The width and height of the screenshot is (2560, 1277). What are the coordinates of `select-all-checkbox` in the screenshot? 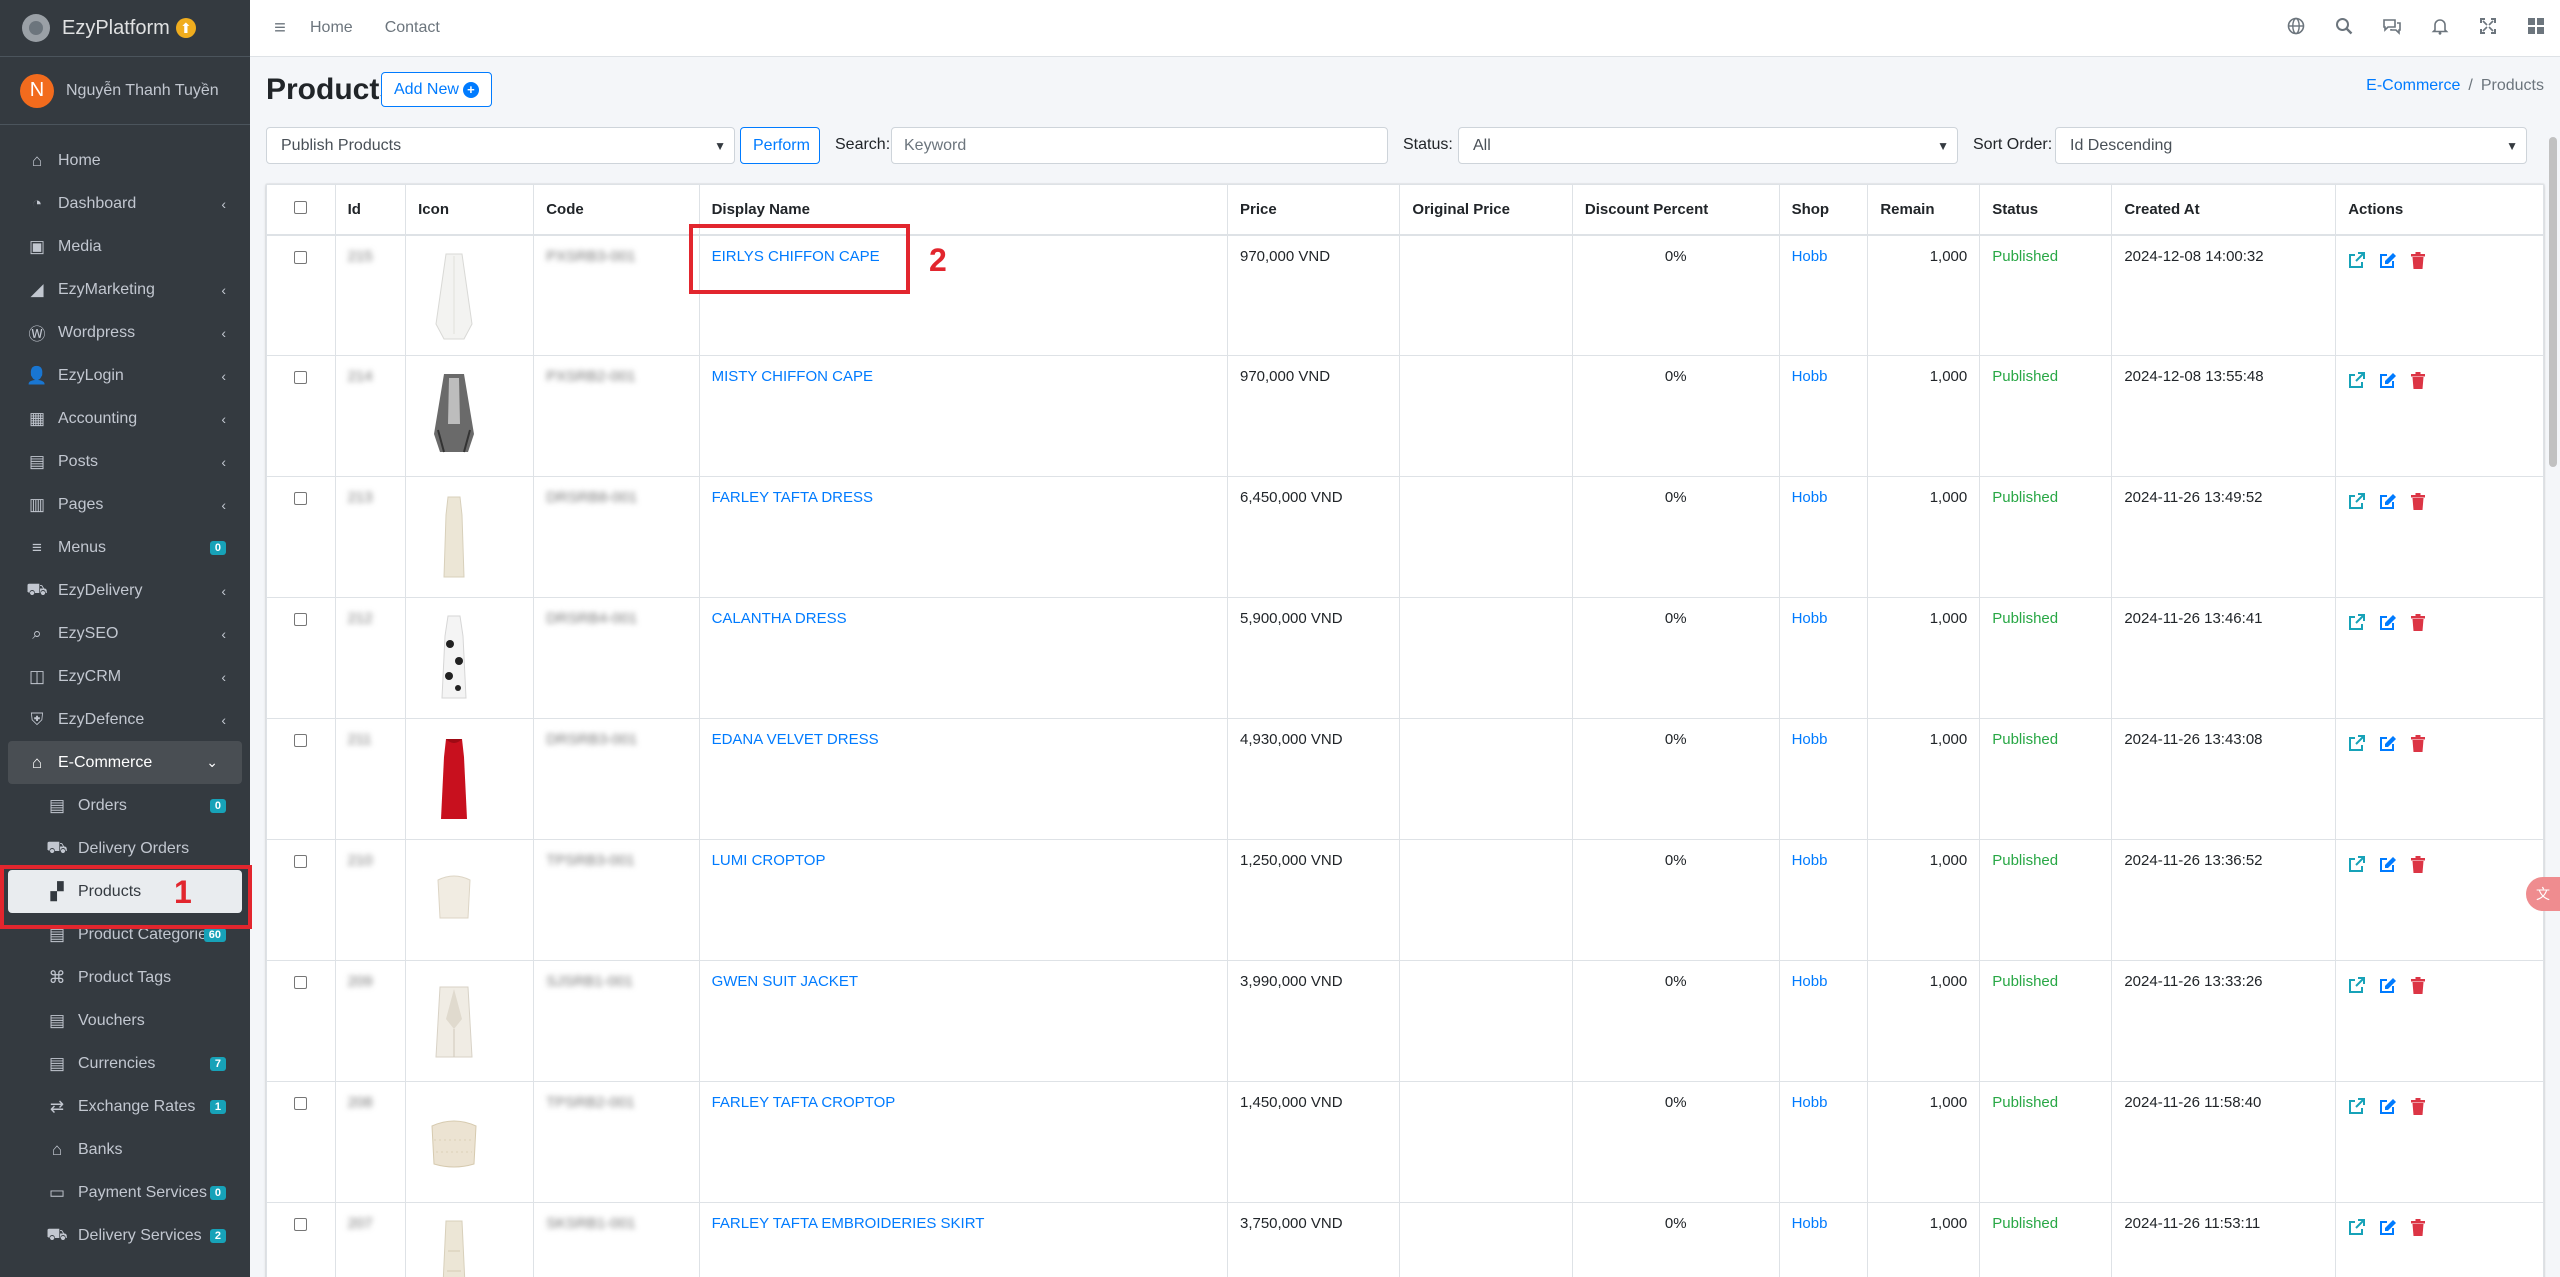 It's located at (301, 207).